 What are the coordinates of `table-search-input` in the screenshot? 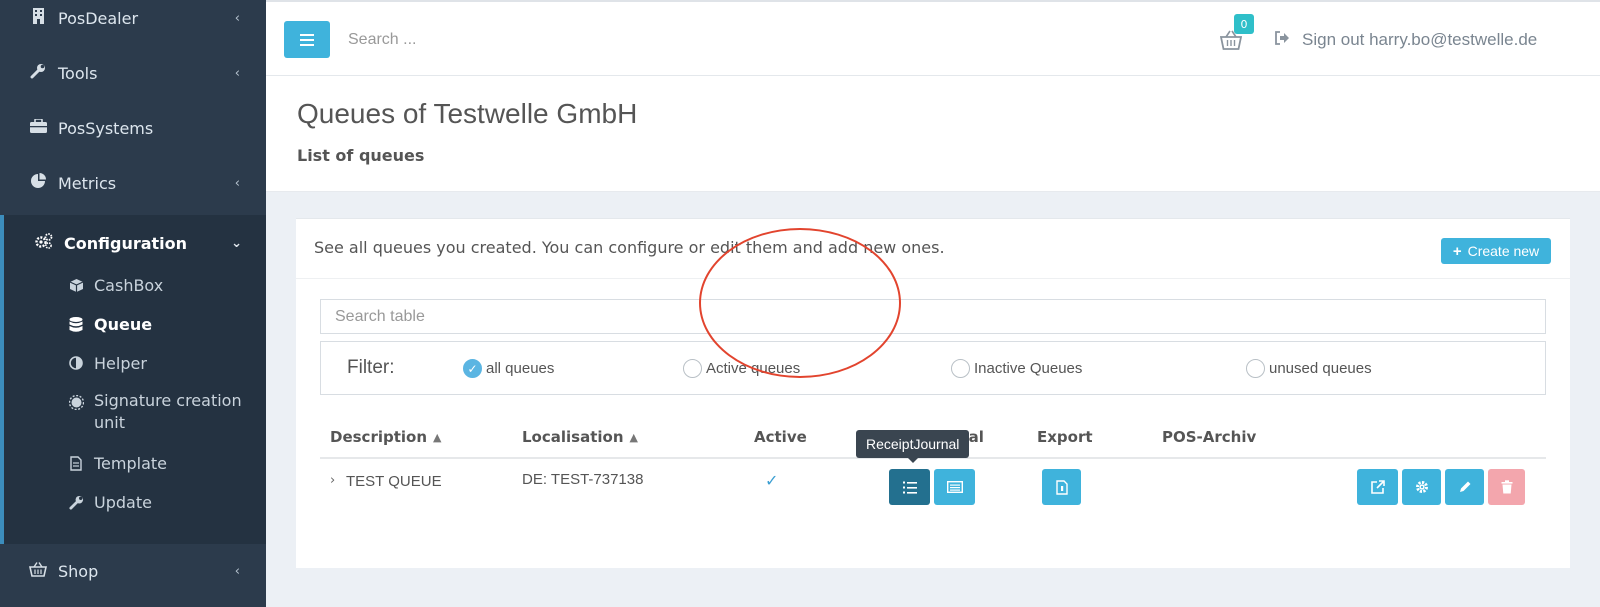 It's located at (933, 316).